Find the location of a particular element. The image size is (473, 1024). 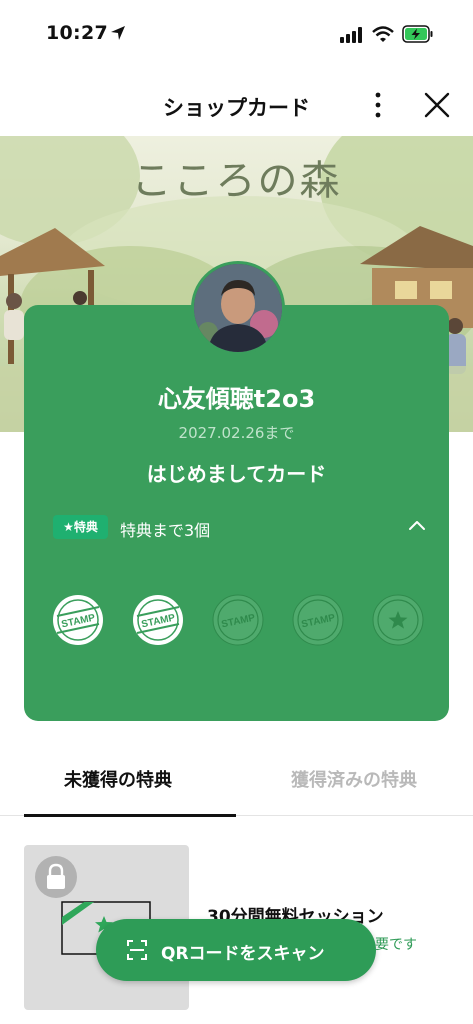

tab-claimed-rewards: 獲得済みの特典 is located at coordinates (354, 784).